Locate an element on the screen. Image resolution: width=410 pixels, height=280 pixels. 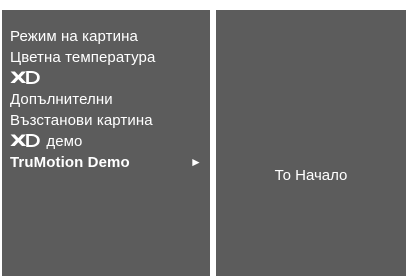
menu-item-trumotion-demo: TruMotion Demo ► is located at coordinates (108, 162).